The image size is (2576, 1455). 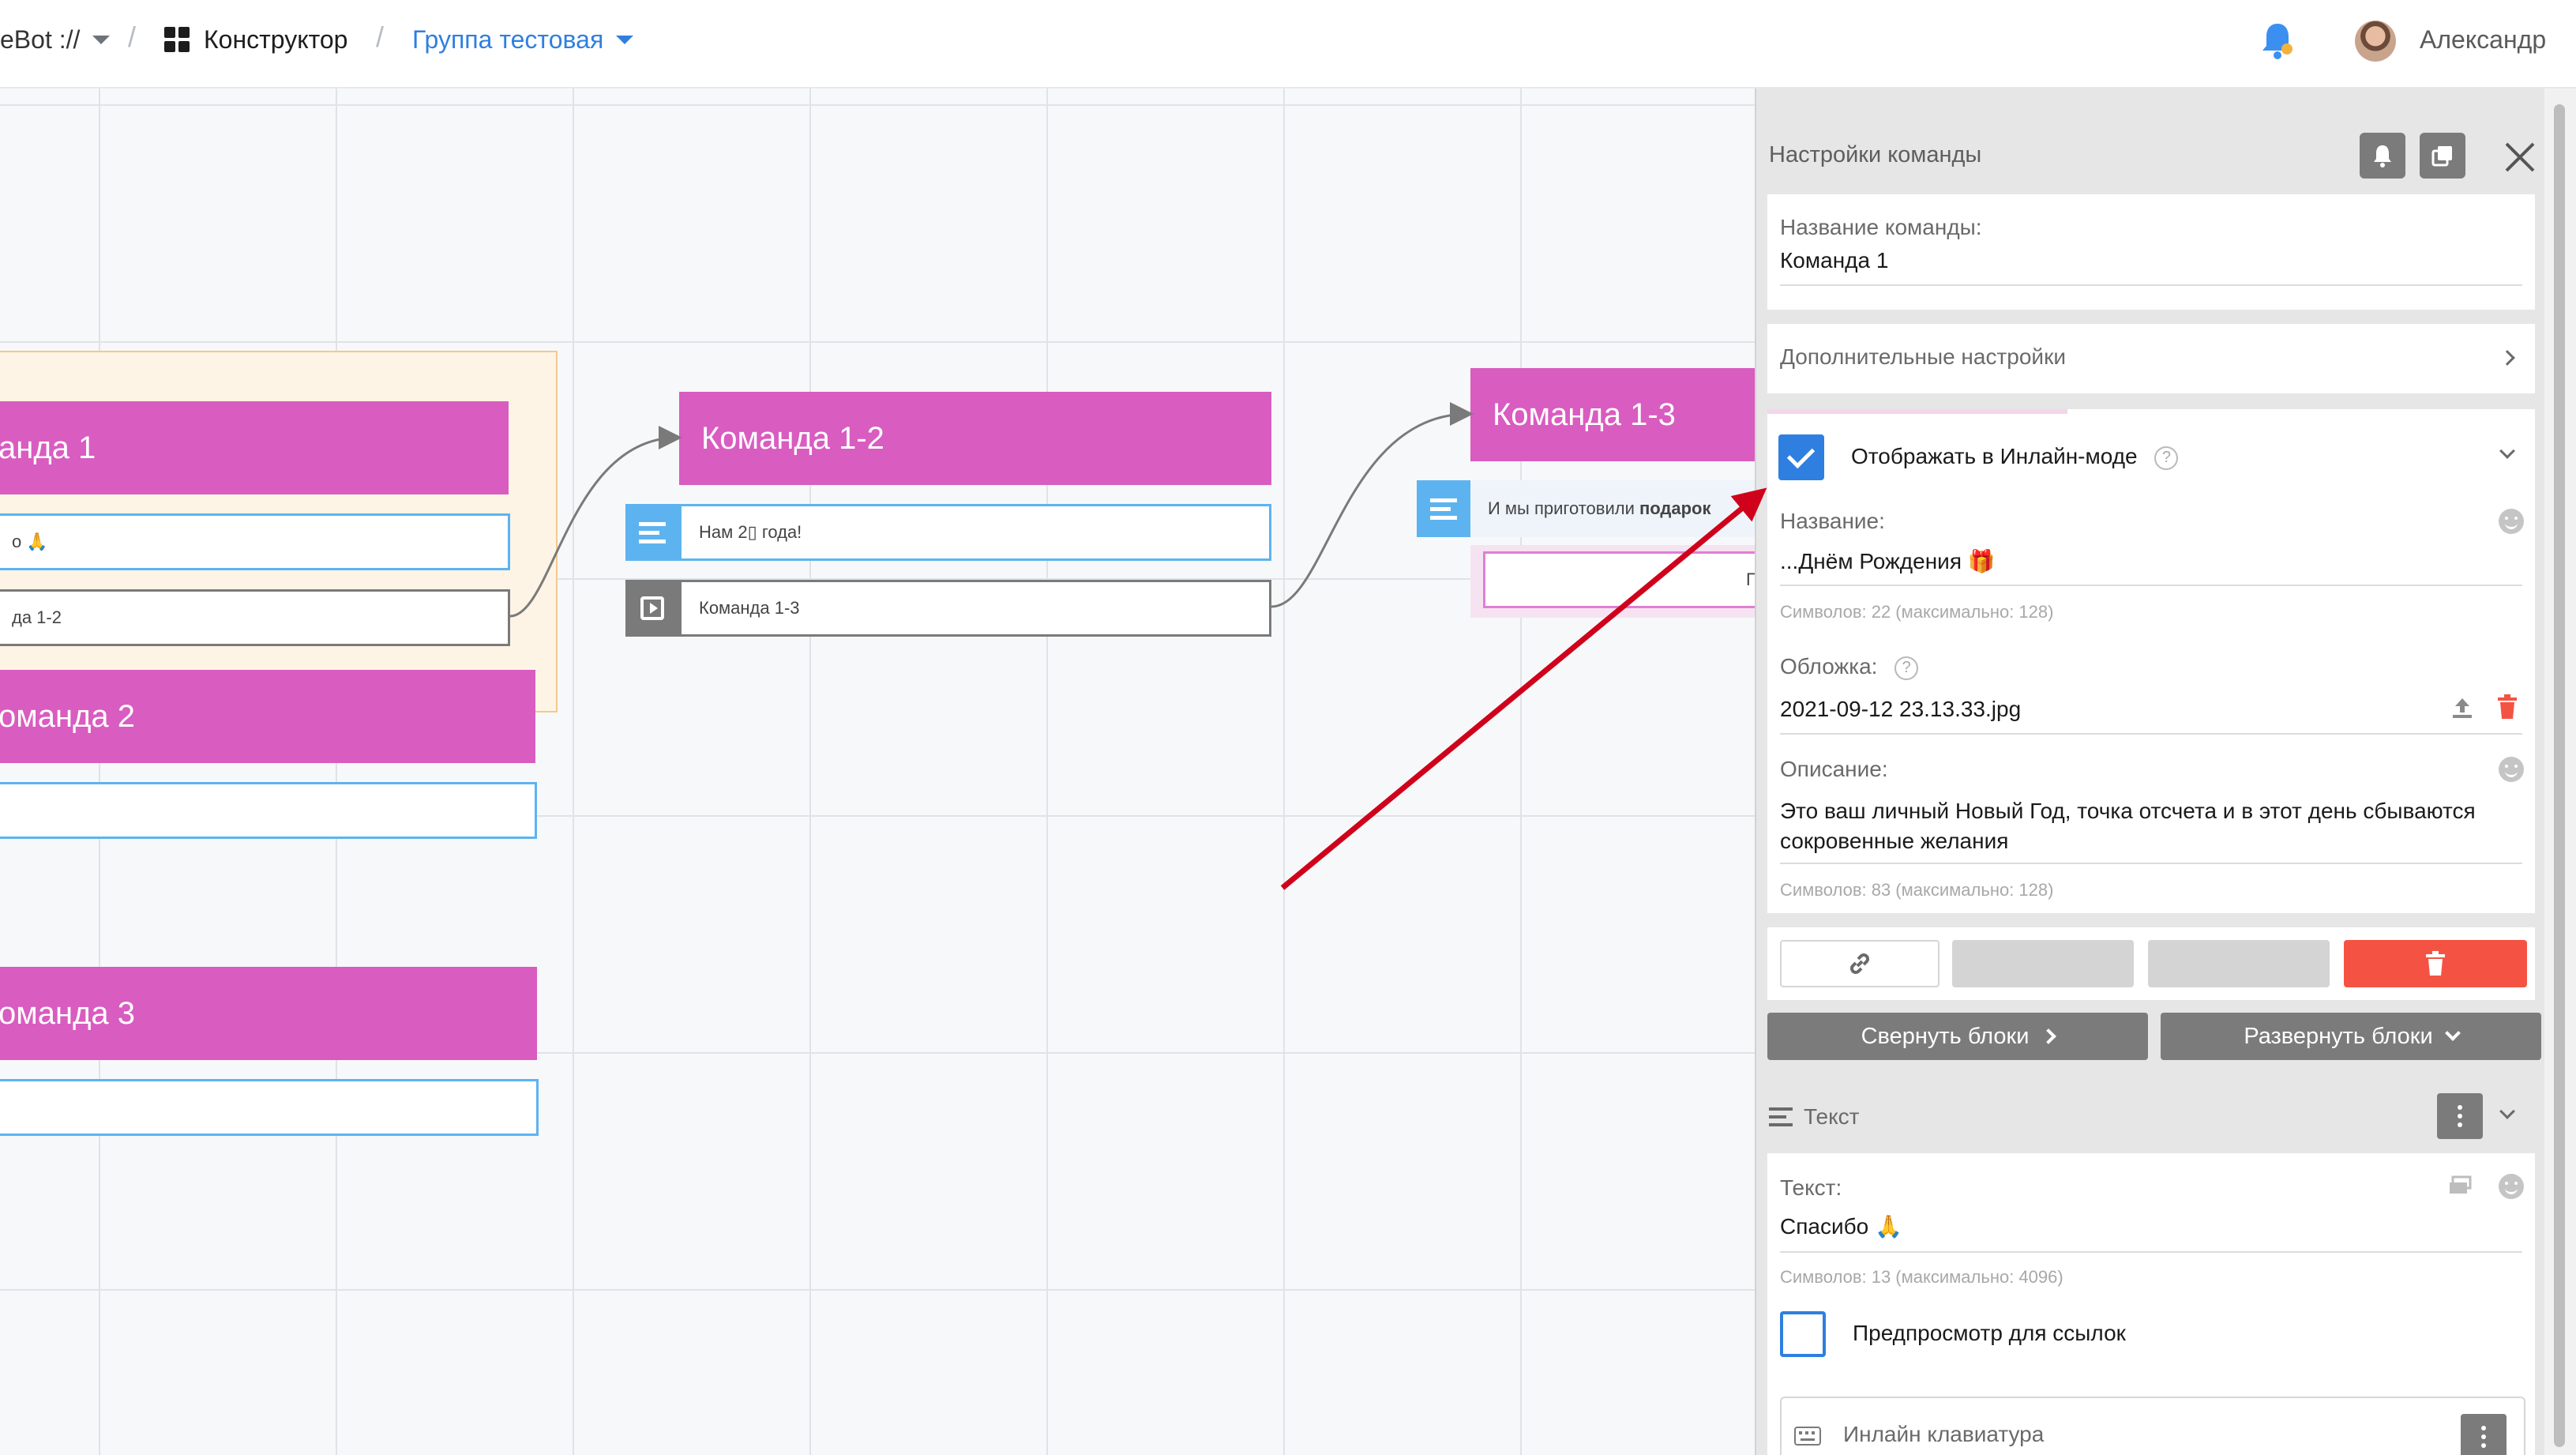 I want to click on row-text: И мы приготовили, so click(x=1563, y=508).